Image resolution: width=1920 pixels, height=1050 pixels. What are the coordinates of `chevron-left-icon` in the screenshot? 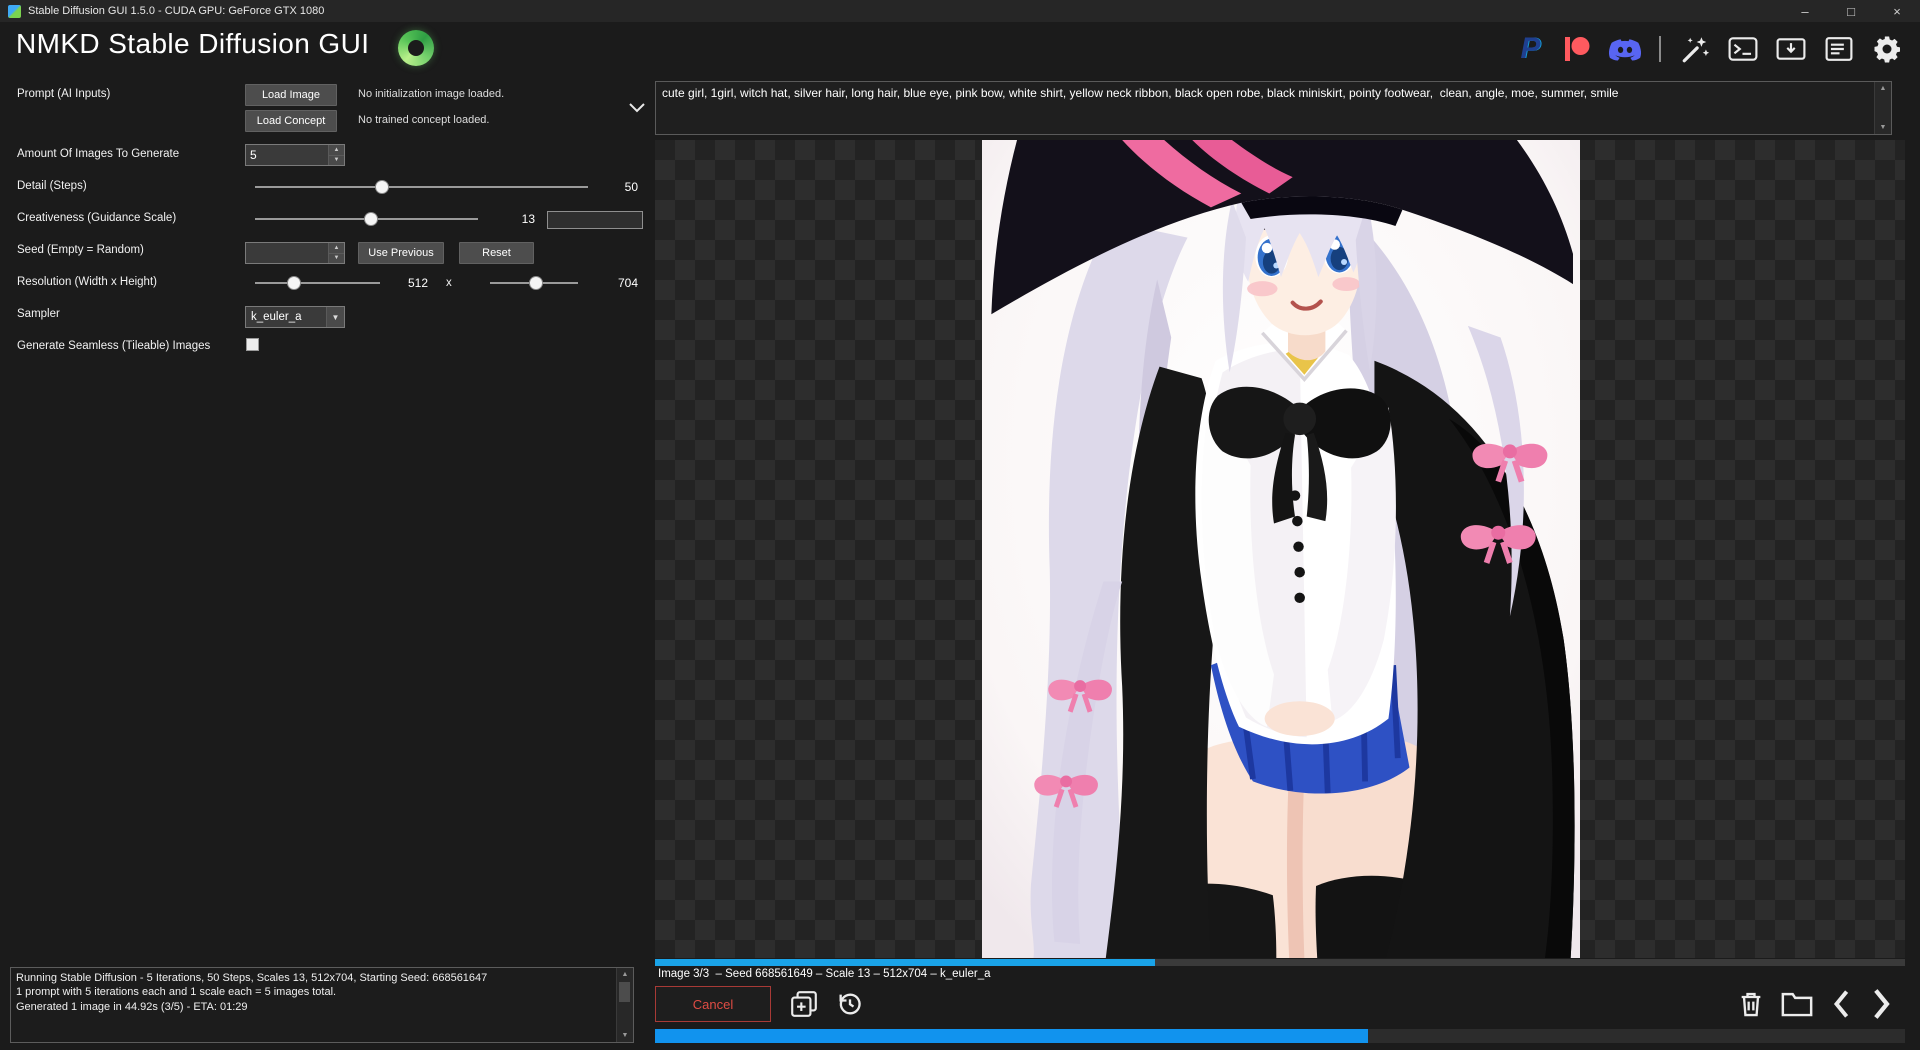 It's located at (1841, 1004).